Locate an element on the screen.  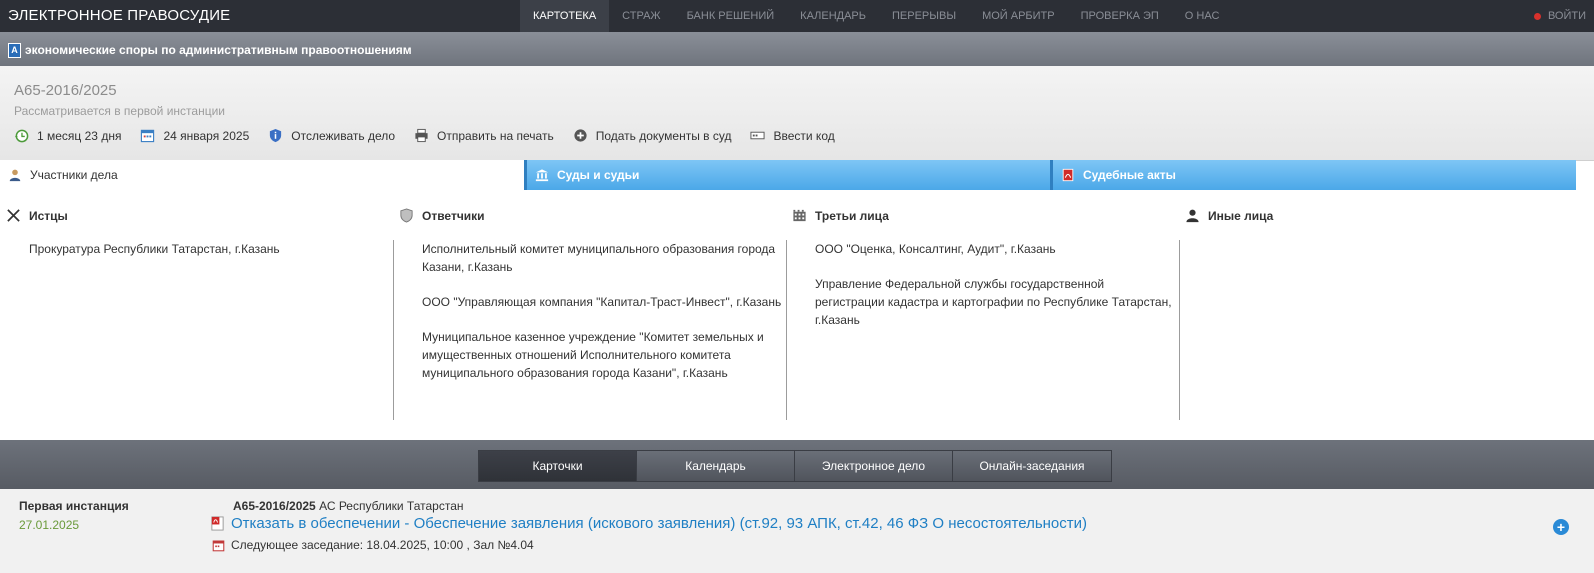
nav-item-bank-resheniy: БАНК РЕШЕНИЙ is located at coordinates (731, 16).